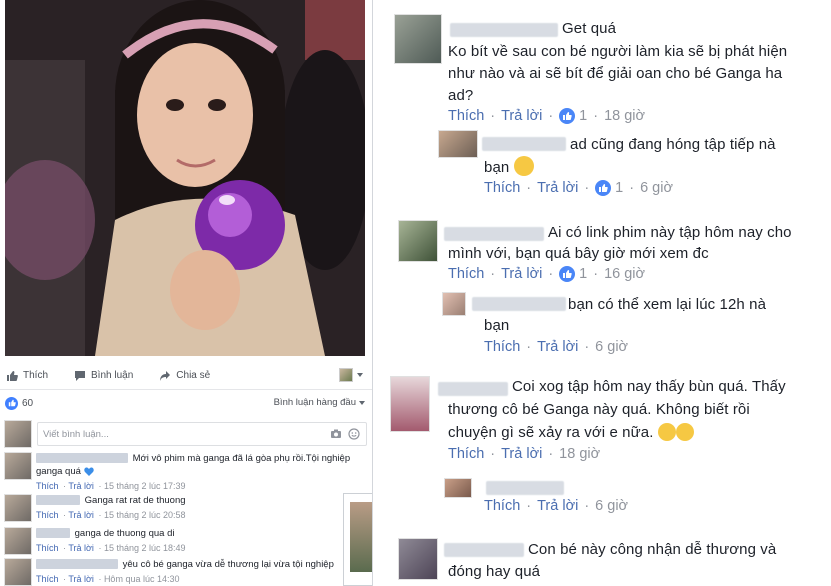  Describe the element at coordinates (36, 375) in the screenshot. I see `like-action-label: Thích` at that location.